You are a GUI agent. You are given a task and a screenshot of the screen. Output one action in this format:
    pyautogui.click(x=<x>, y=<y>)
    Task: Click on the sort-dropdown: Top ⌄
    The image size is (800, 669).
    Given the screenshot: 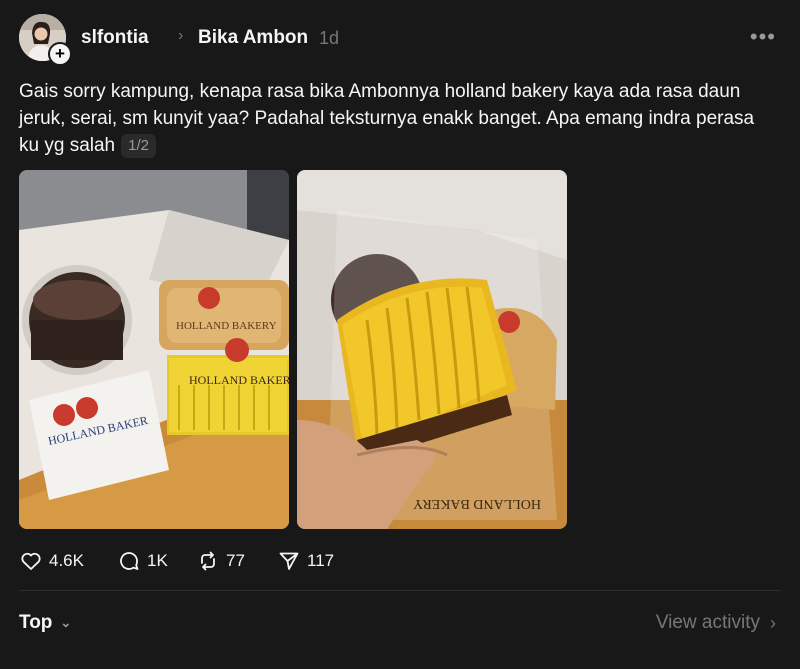 What is the action you would take?
    pyautogui.click(x=45, y=623)
    